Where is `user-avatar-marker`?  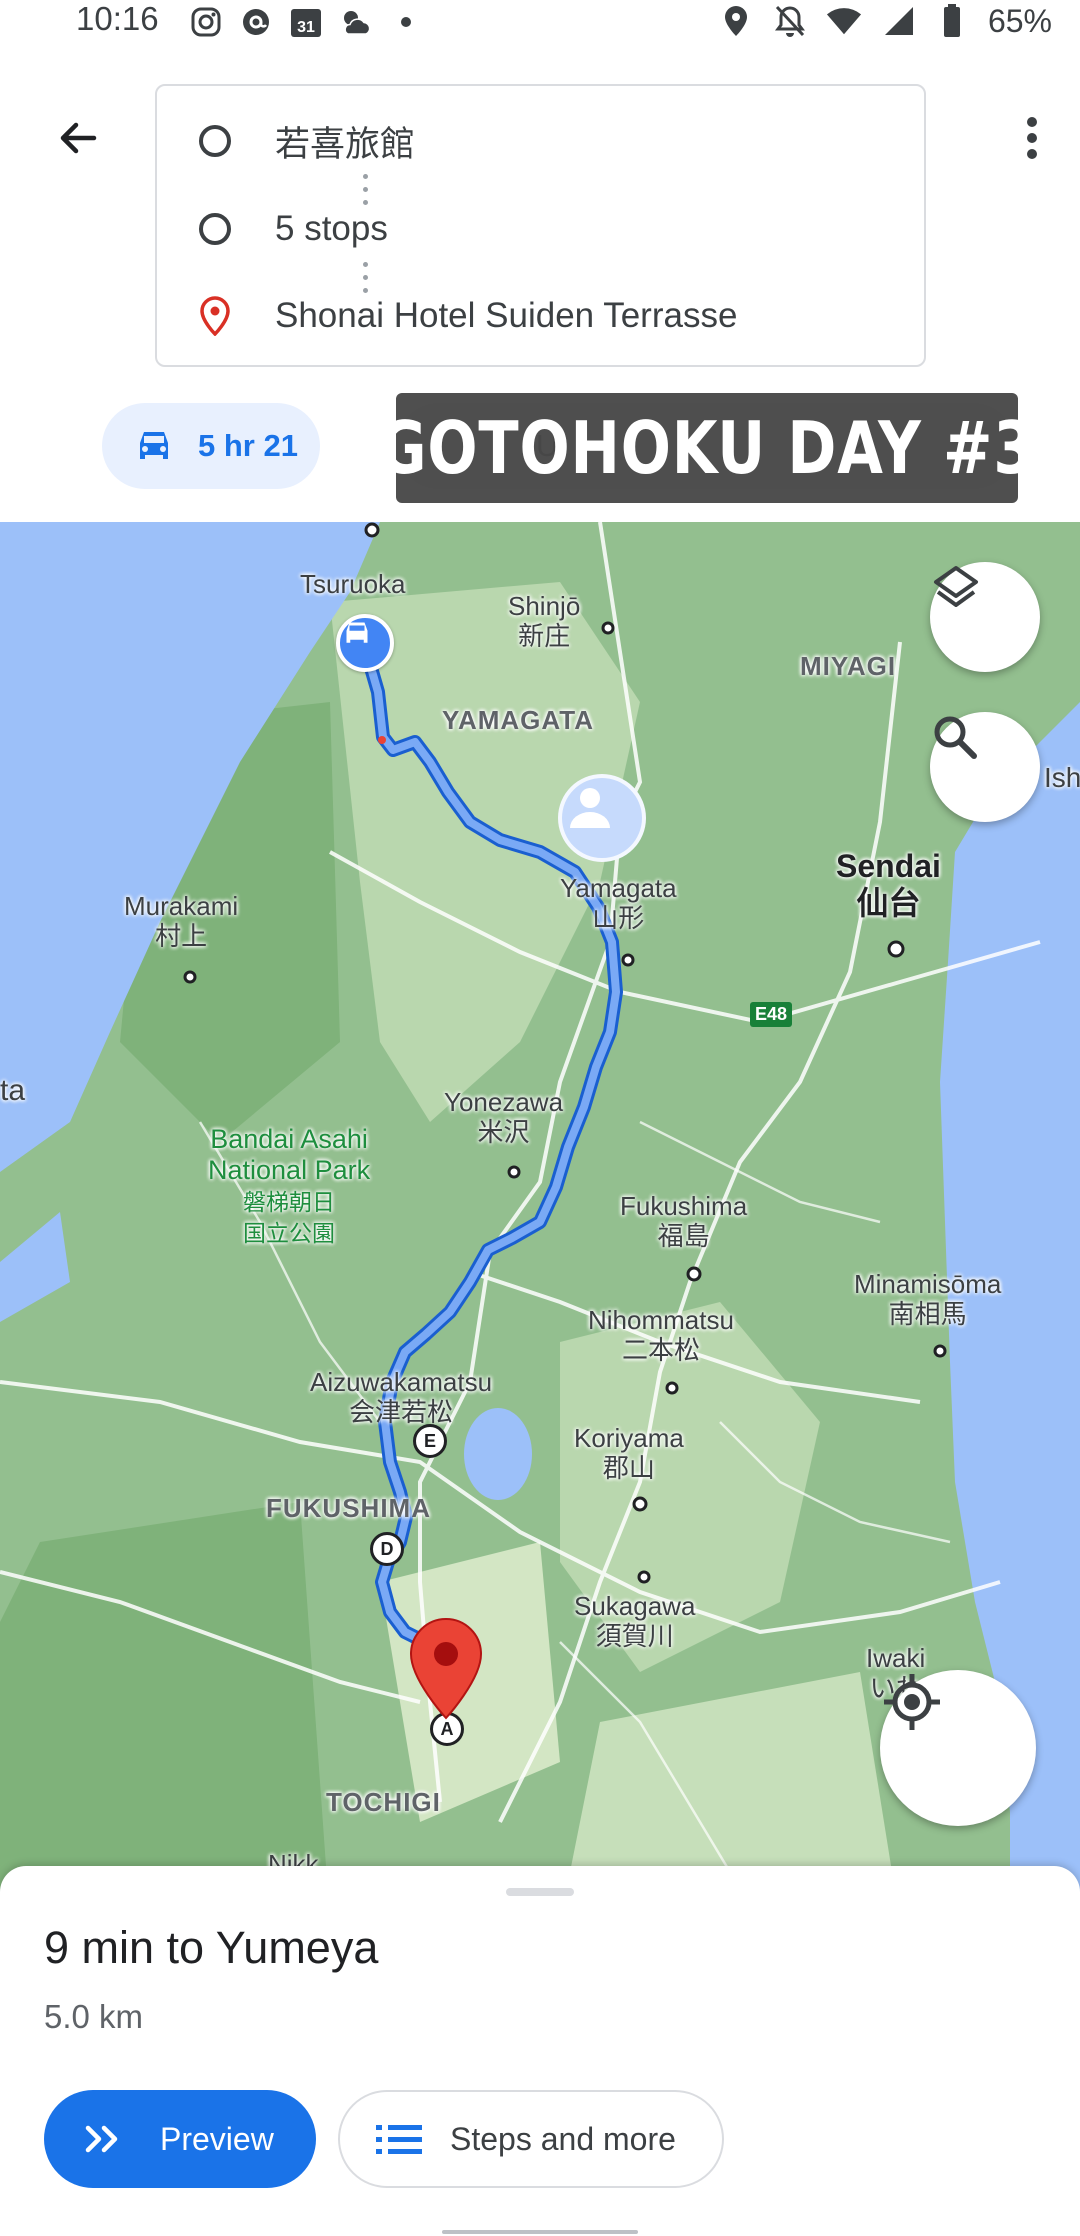 user-avatar-marker is located at coordinates (602, 818).